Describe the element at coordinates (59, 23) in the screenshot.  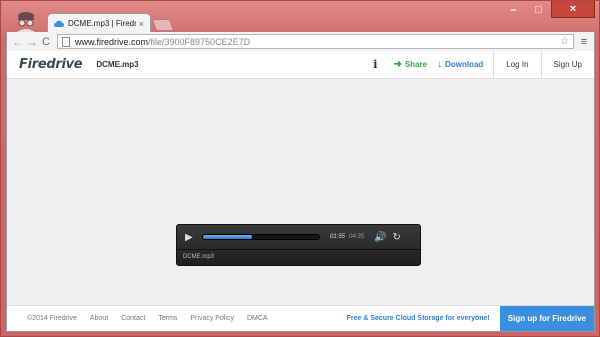
I see `cloud-icon` at that location.